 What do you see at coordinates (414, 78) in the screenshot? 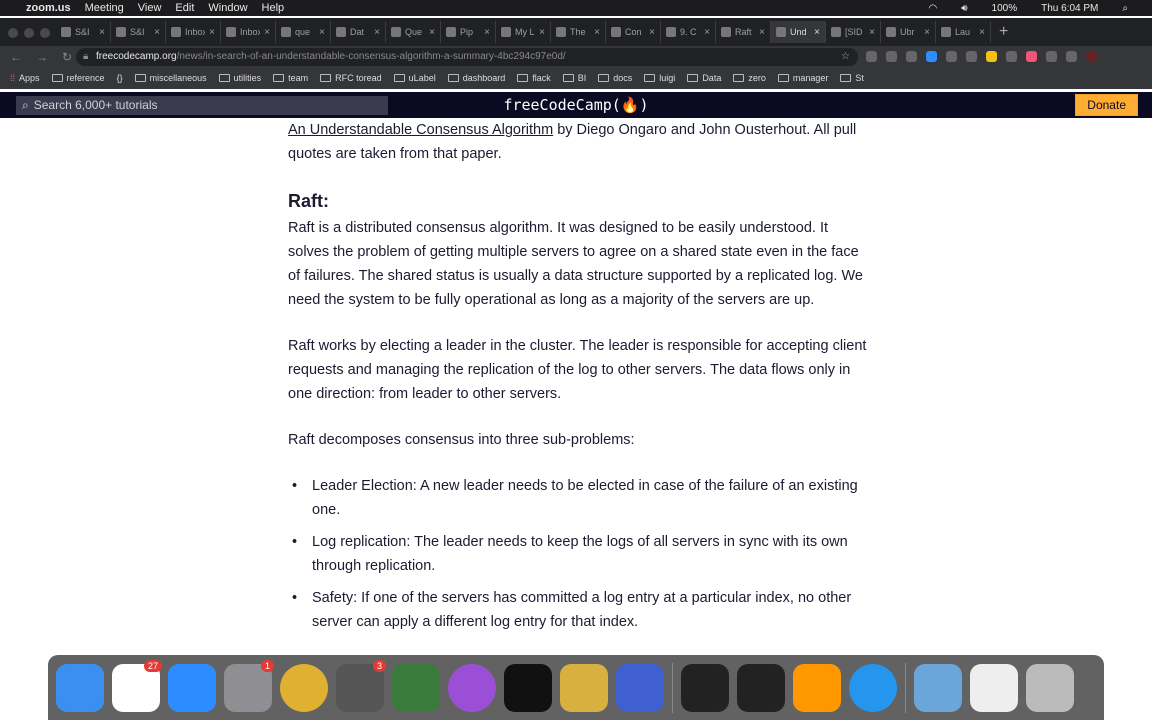
I see `bookmark-item: uLabel` at bounding box center [414, 78].